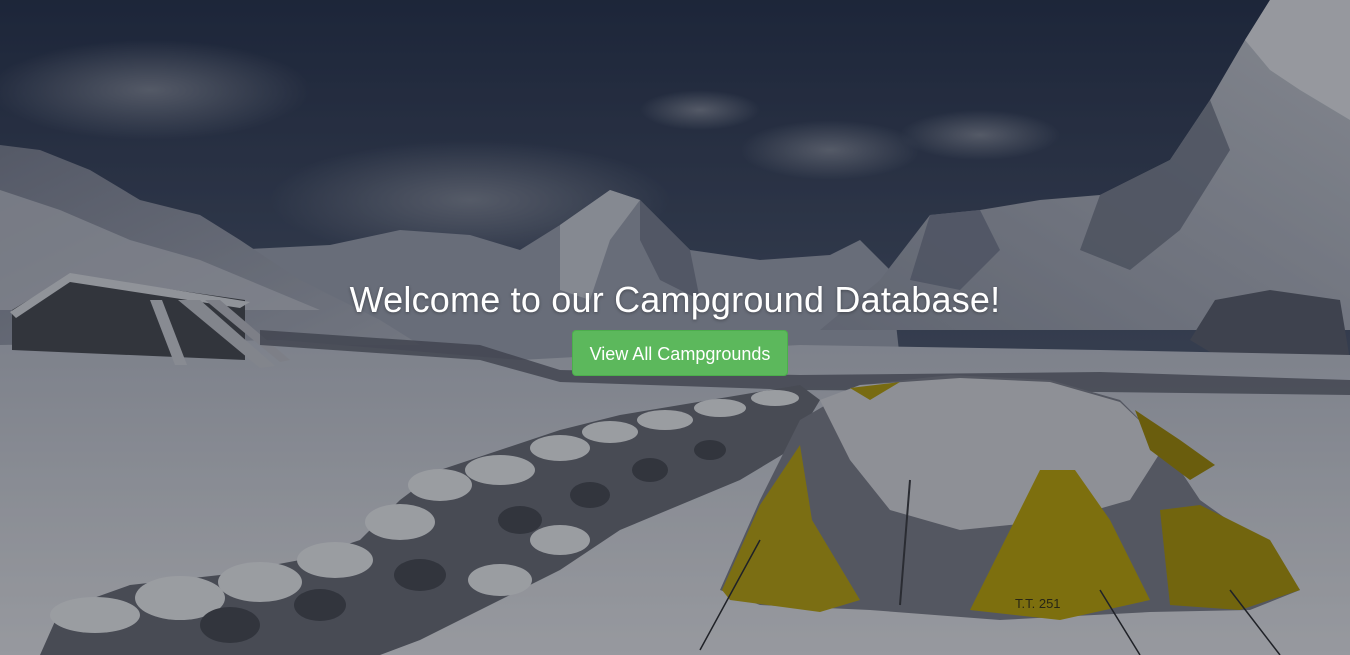 The image size is (1350, 655). What do you see at coordinates (675, 299) in the screenshot?
I see `page-title: Welcome to our Campground Database!` at bounding box center [675, 299].